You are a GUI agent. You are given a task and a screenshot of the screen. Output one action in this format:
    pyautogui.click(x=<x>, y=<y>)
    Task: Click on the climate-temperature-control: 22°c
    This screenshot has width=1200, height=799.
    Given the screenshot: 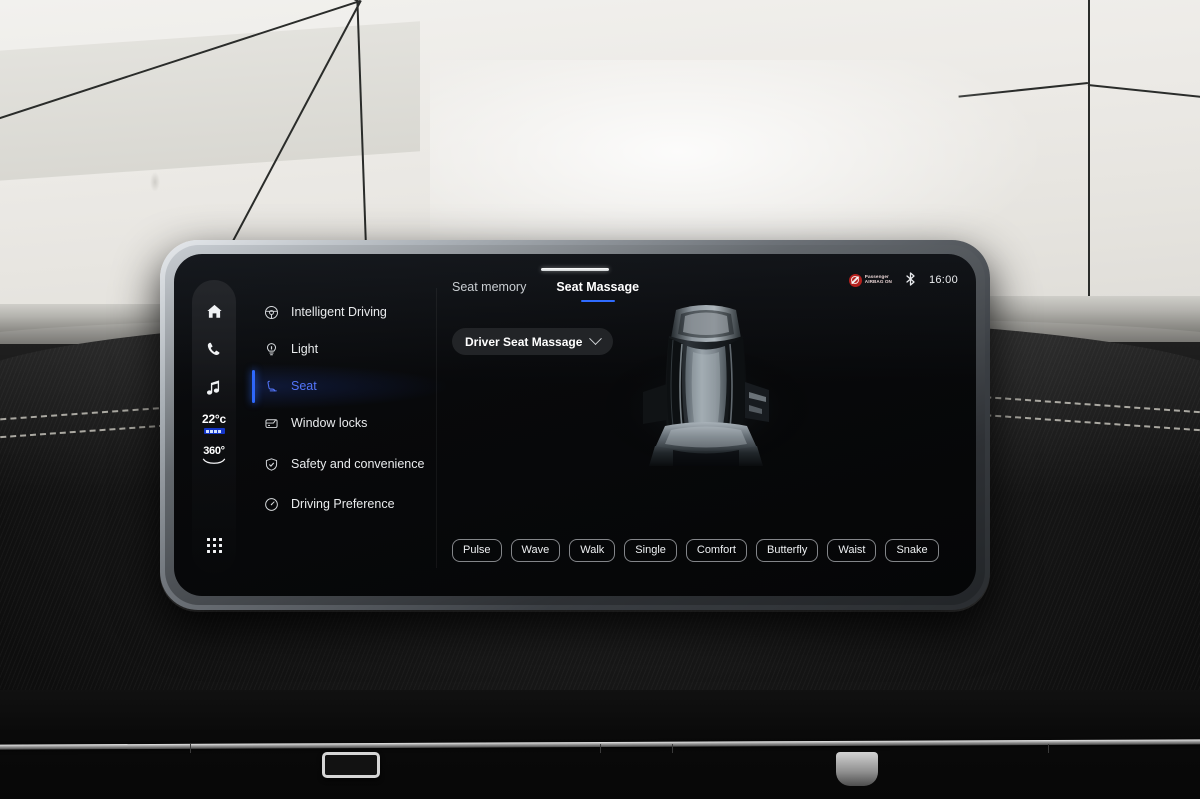 What is the action you would take?
    pyautogui.click(x=214, y=423)
    